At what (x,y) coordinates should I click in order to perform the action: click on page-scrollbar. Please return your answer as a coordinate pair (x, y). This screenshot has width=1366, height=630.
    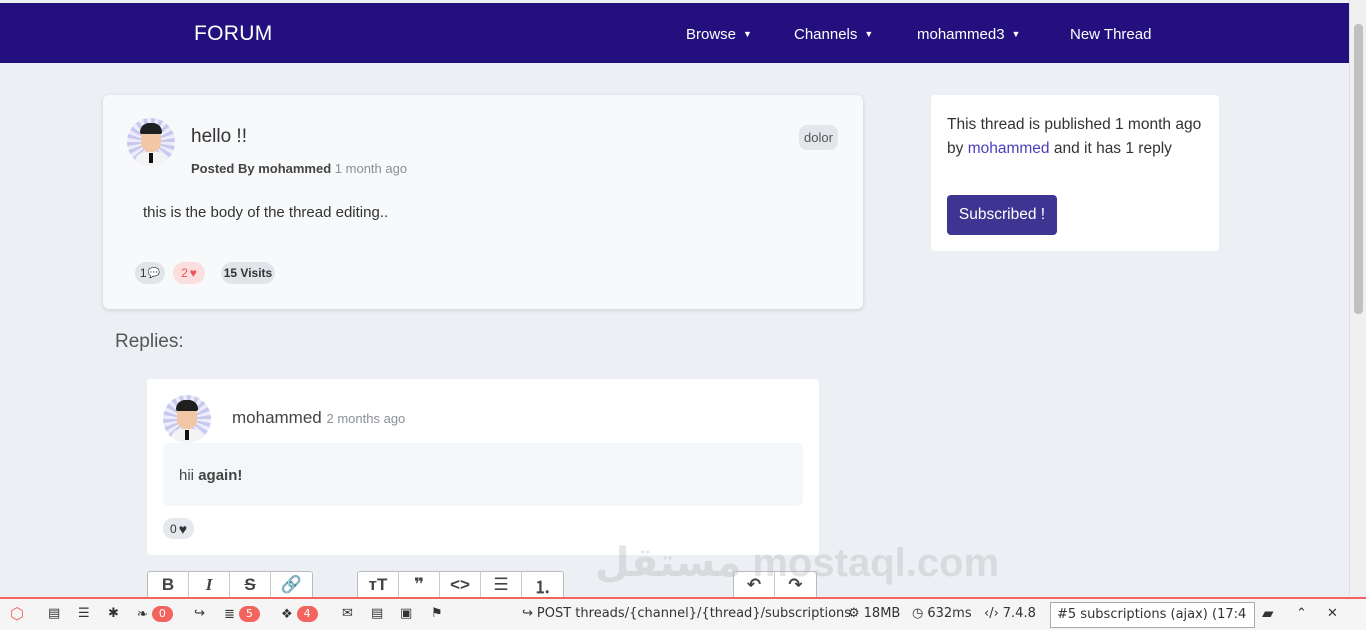
    Looking at the image, I should click on (1357, 297).